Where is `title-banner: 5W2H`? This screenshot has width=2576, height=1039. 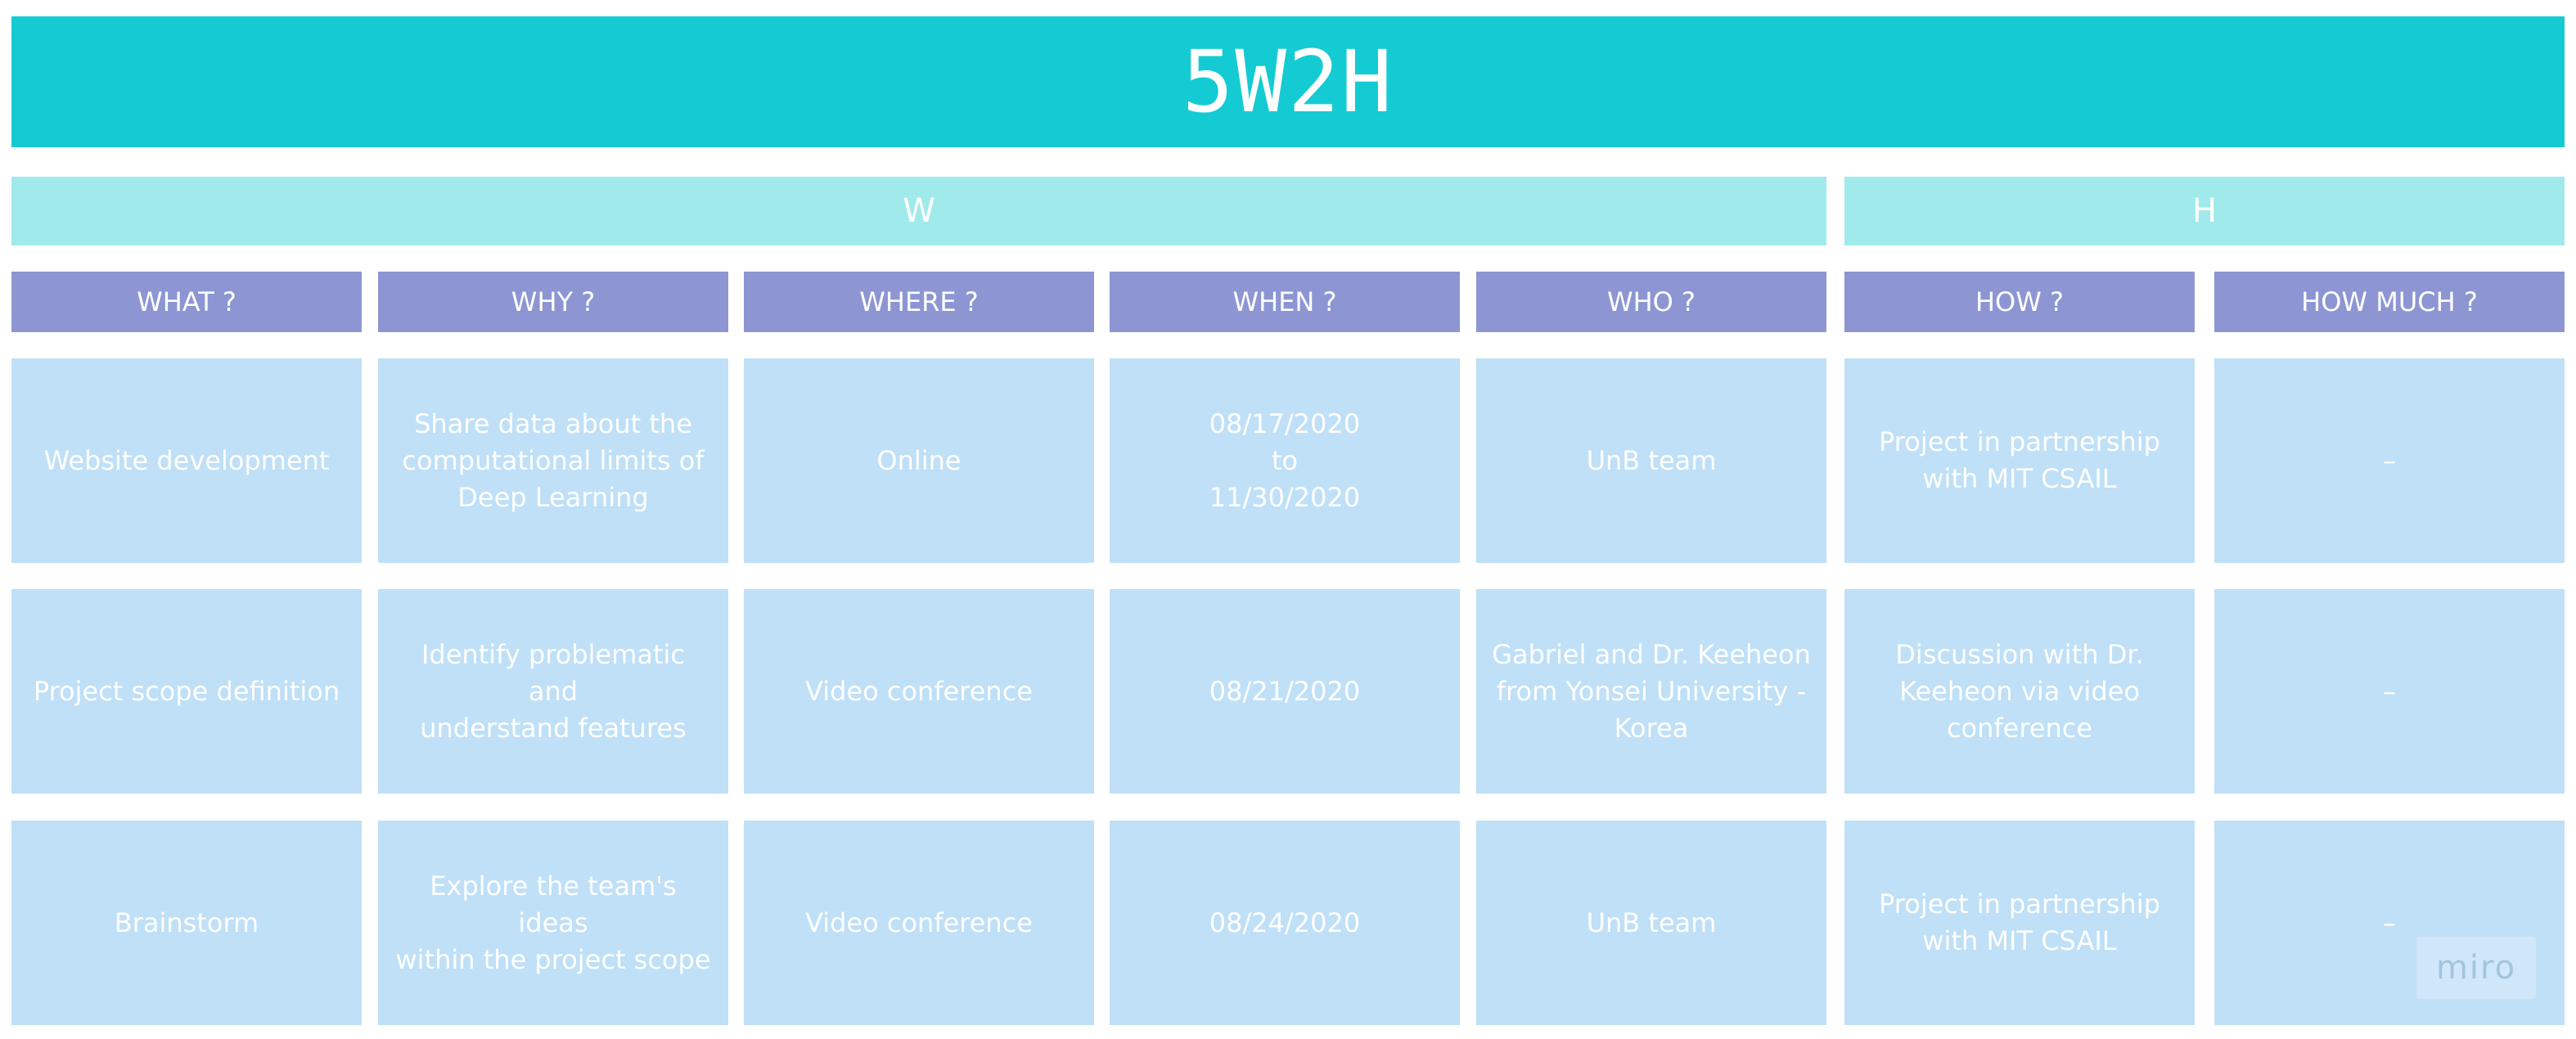
title-banner: 5W2H is located at coordinates (1288, 81).